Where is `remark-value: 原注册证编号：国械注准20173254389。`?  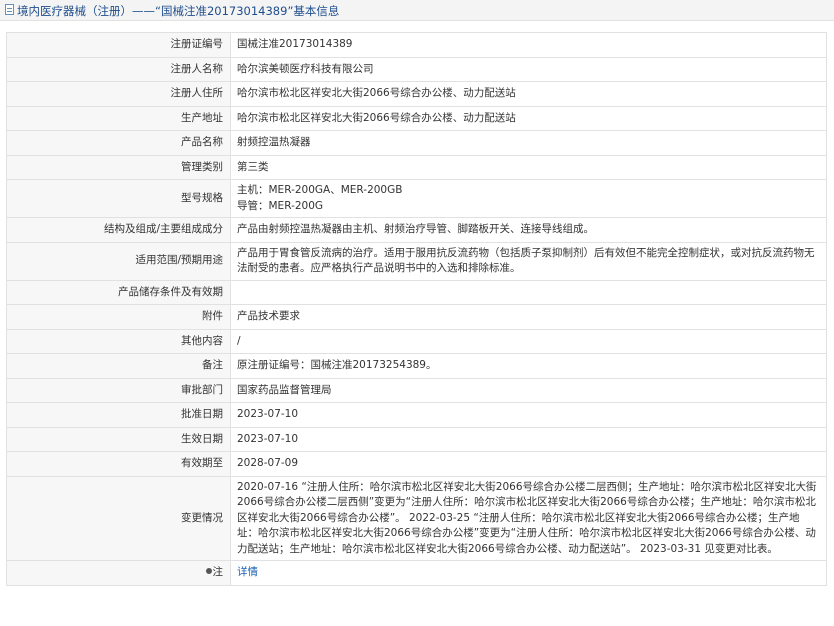
remark-value: 原注册证编号：国械注准20173254389。 is located at coordinates (528, 366).